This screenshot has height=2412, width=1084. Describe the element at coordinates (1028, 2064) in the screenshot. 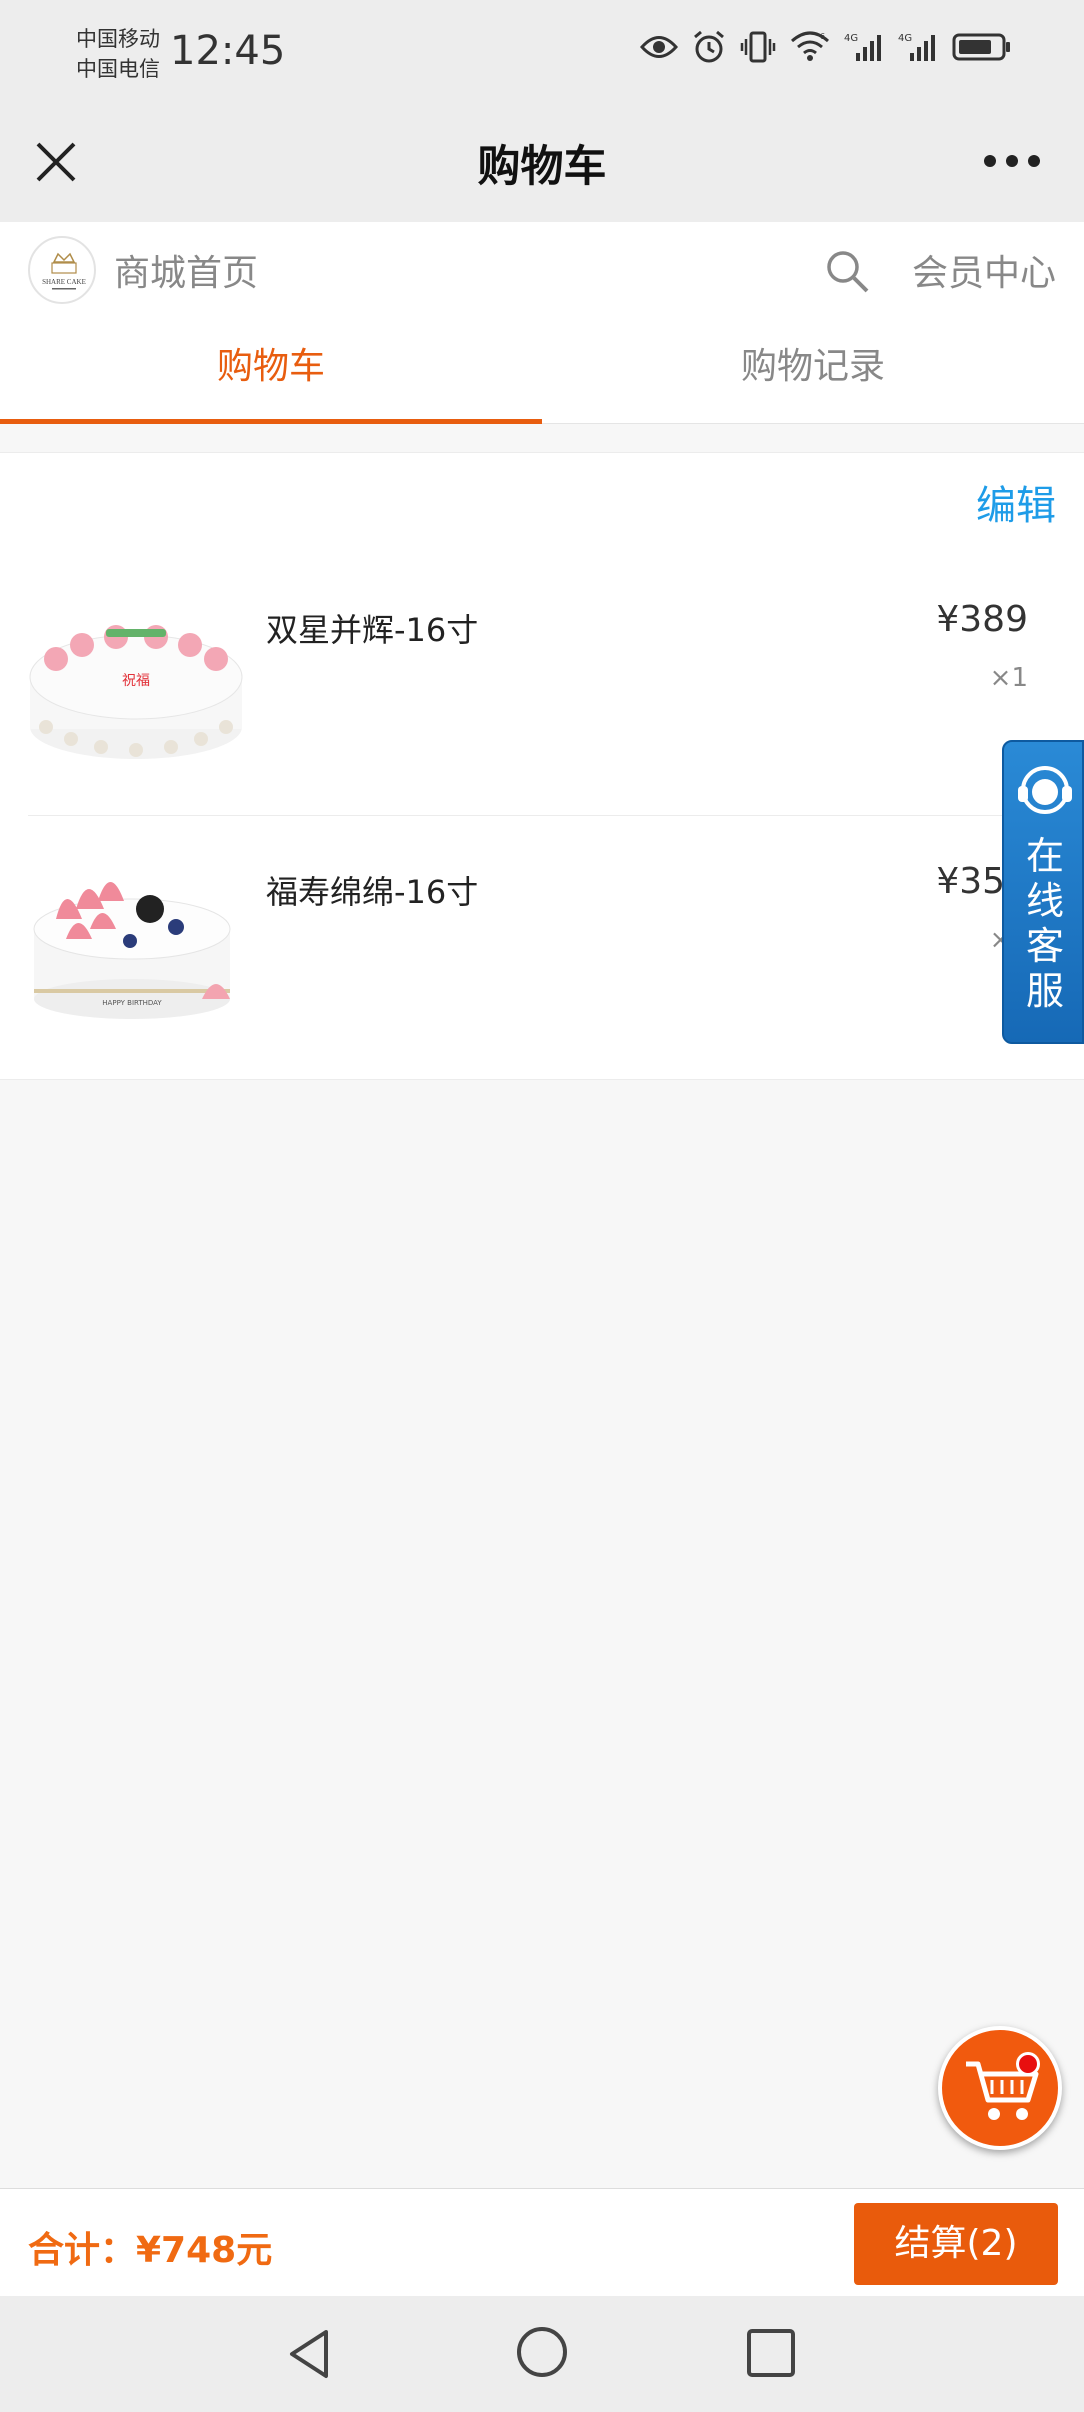

I see `cart-badge` at that location.